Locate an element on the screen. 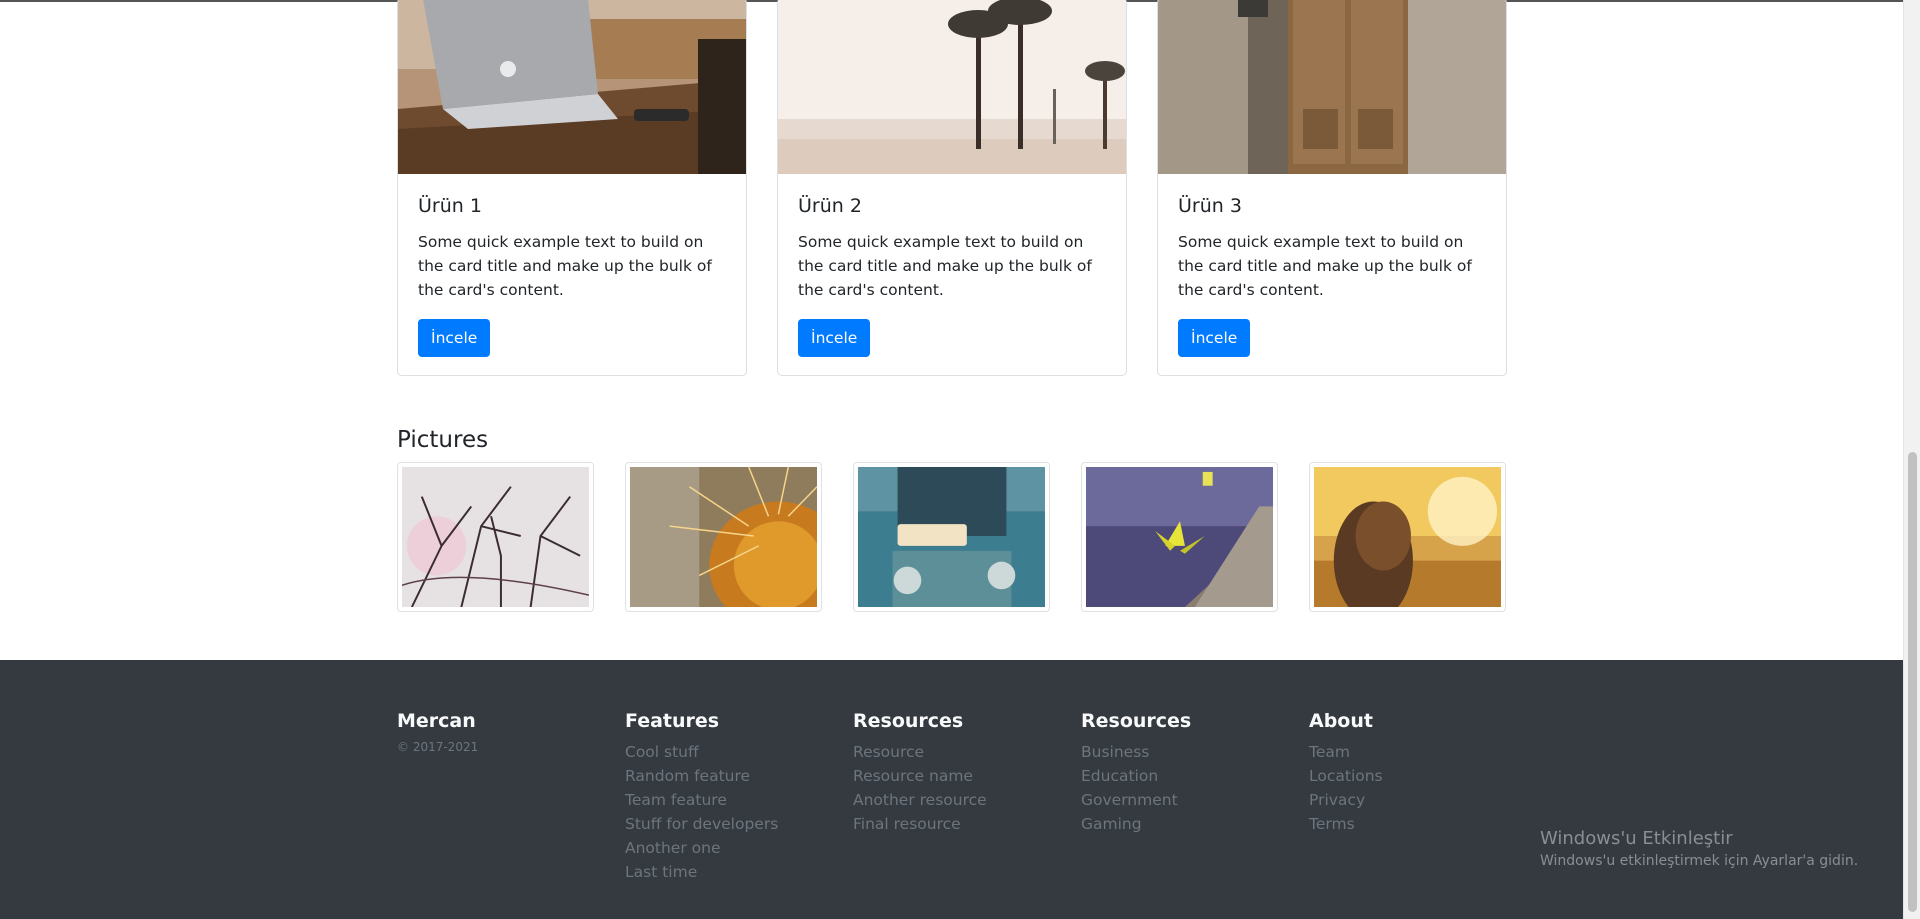 This screenshot has width=1920, height=919. vehicle-plate-image is located at coordinates (951, 537).